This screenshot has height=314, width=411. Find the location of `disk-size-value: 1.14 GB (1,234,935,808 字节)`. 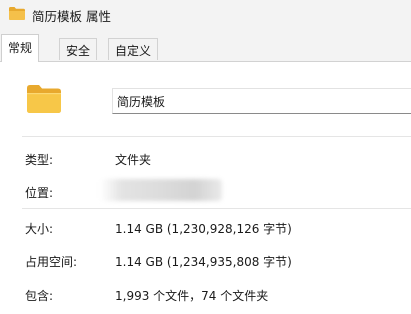

disk-size-value: 1.14 GB (1,234,935,808 字节) is located at coordinates (203, 262).